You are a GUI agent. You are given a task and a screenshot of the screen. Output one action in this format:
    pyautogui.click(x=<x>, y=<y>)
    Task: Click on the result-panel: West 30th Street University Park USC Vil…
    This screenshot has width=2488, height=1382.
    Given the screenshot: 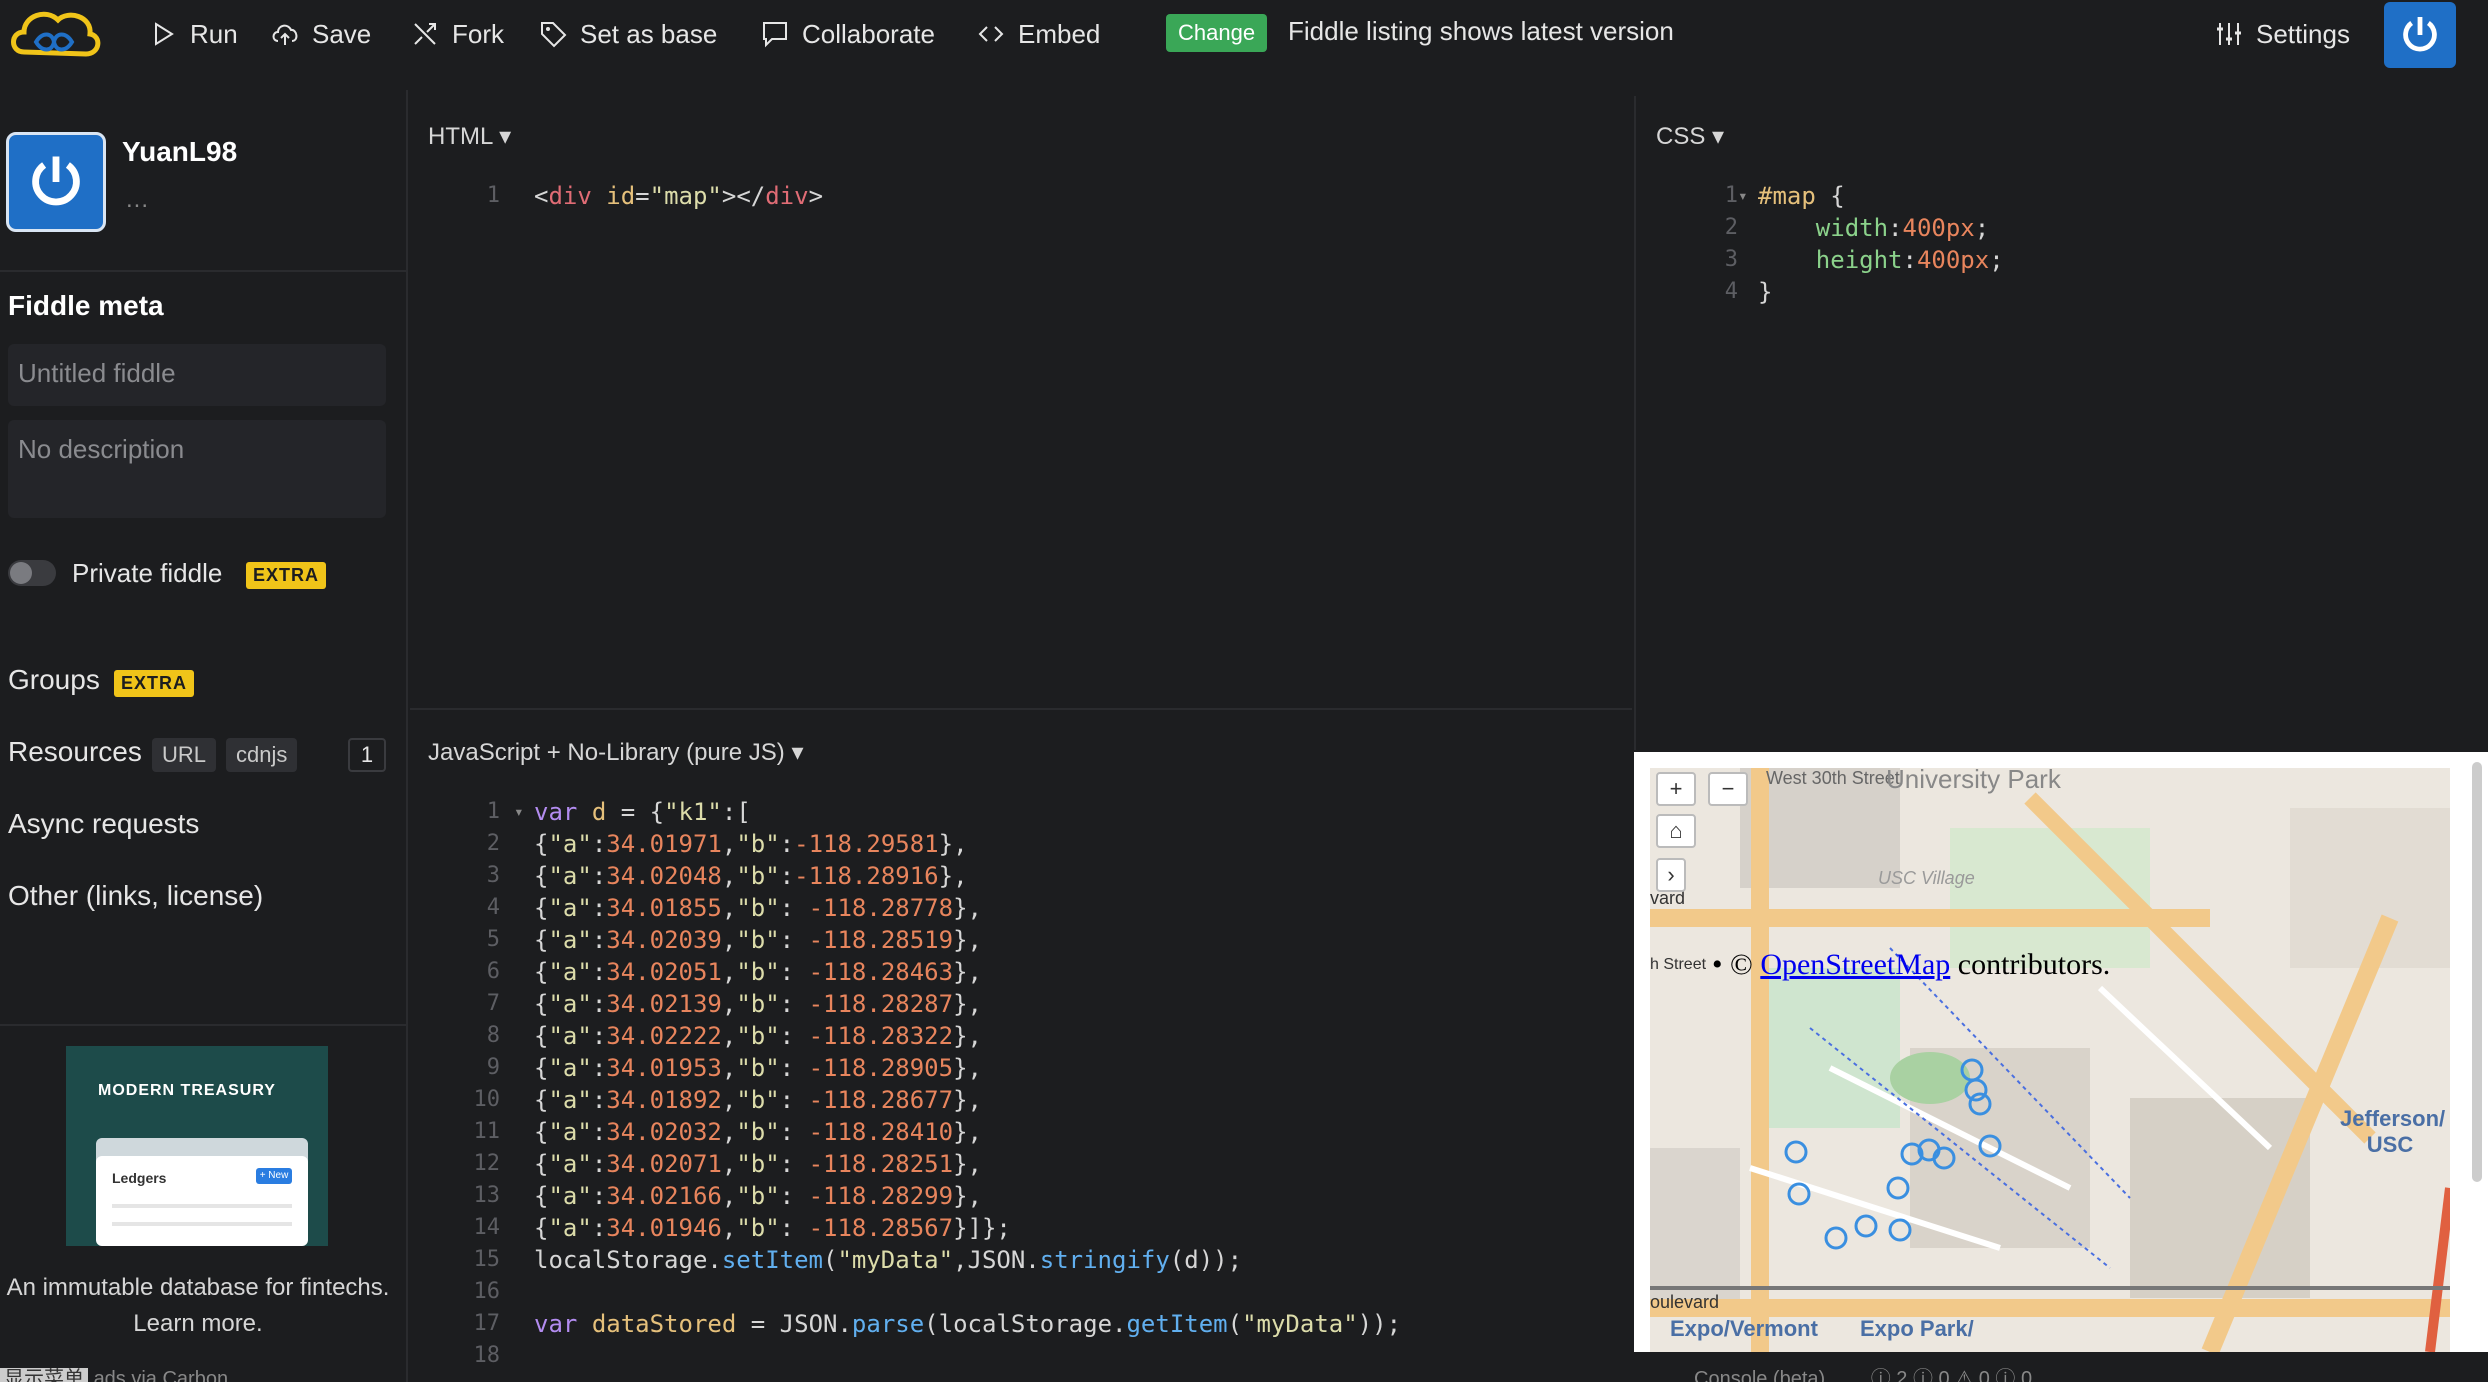 What is the action you would take?
    pyautogui.click(x=2061, y=1052)
    